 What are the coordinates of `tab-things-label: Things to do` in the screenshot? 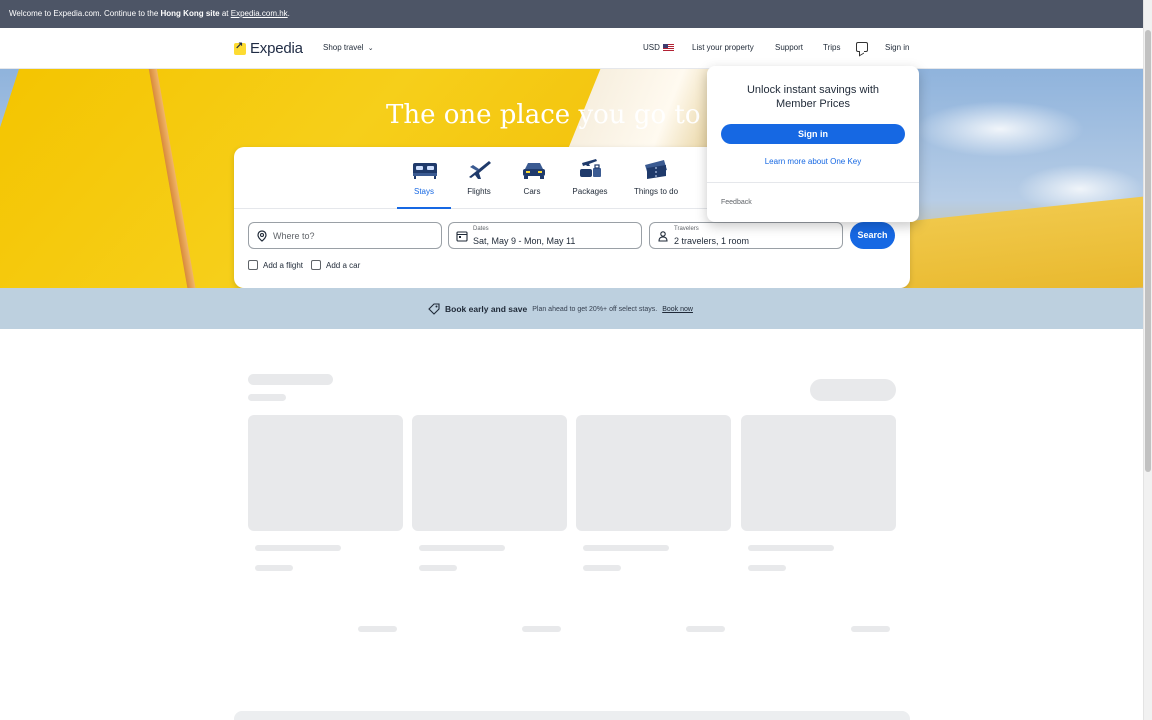 It's located at (656, 191).